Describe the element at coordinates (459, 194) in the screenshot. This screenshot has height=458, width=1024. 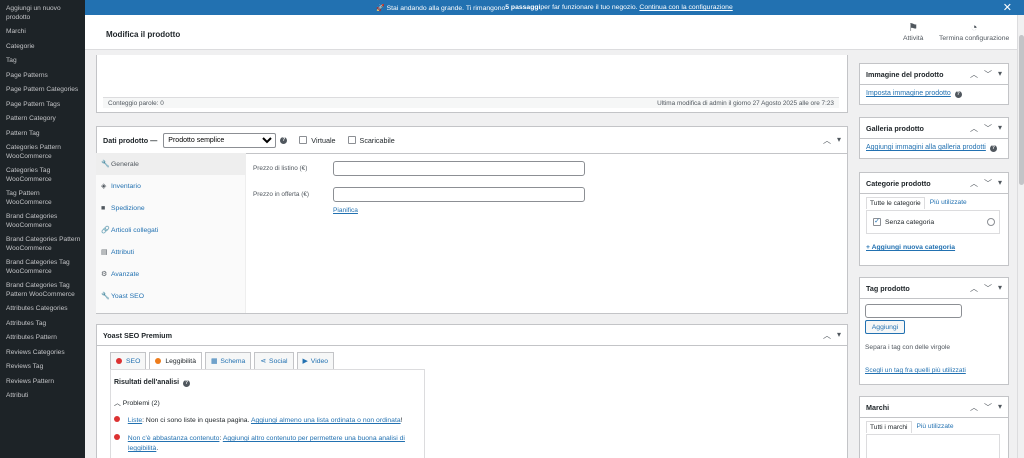
I see `sale-price-input` at that location.